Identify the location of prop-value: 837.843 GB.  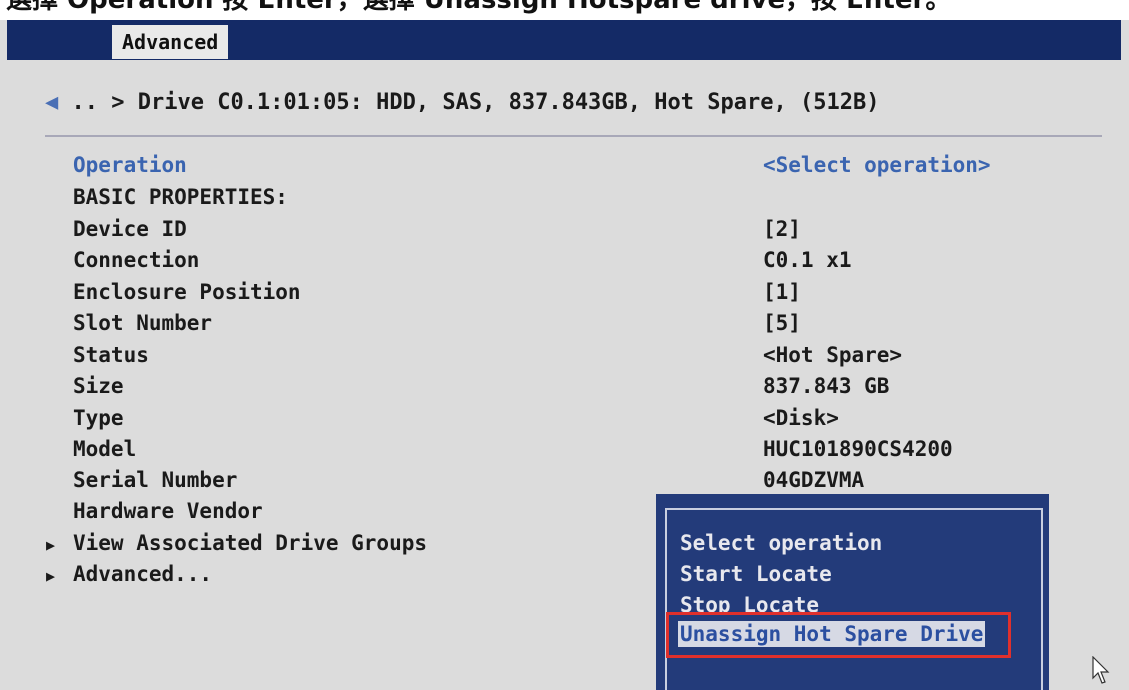
(826, 386).